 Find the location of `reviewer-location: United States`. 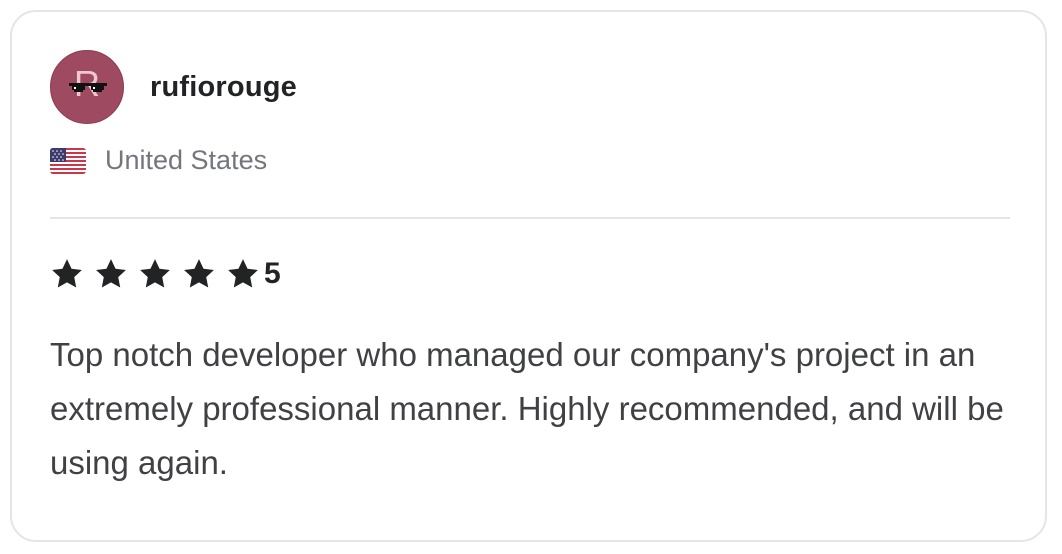

reviewer-location: United States is located at coordinates (158, 160).